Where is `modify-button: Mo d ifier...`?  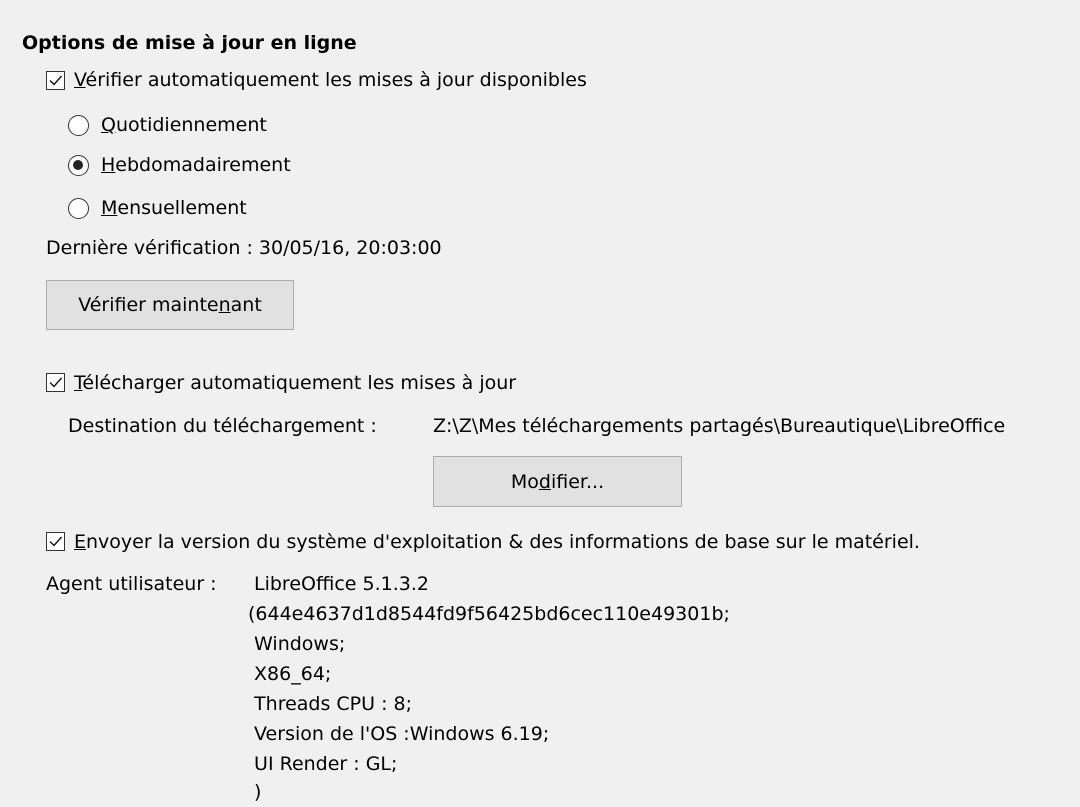 modify-button: Mo d ifier... is located at coordinates (557, 481).